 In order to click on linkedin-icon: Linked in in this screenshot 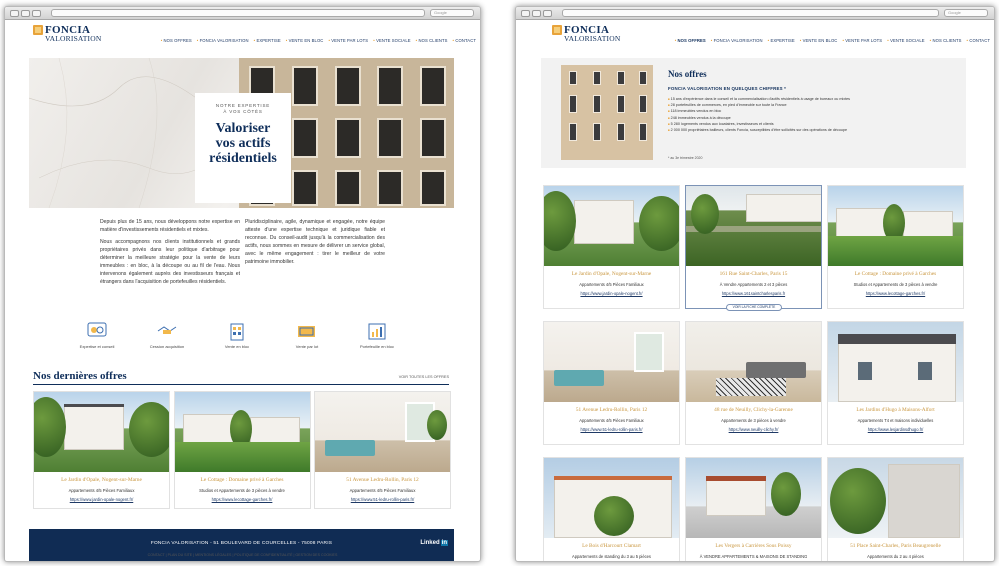, I will do `click(434, 543)`.